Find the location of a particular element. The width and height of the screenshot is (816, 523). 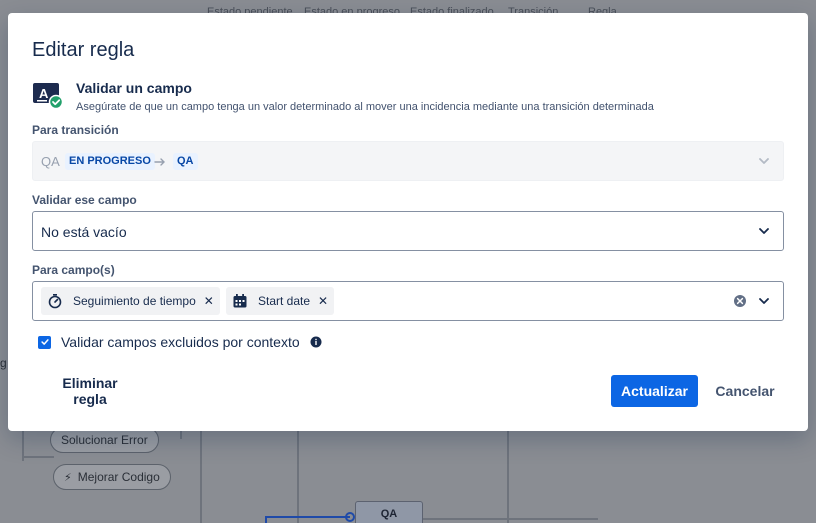

checkmark-icon is located at coordinates (44, 342).